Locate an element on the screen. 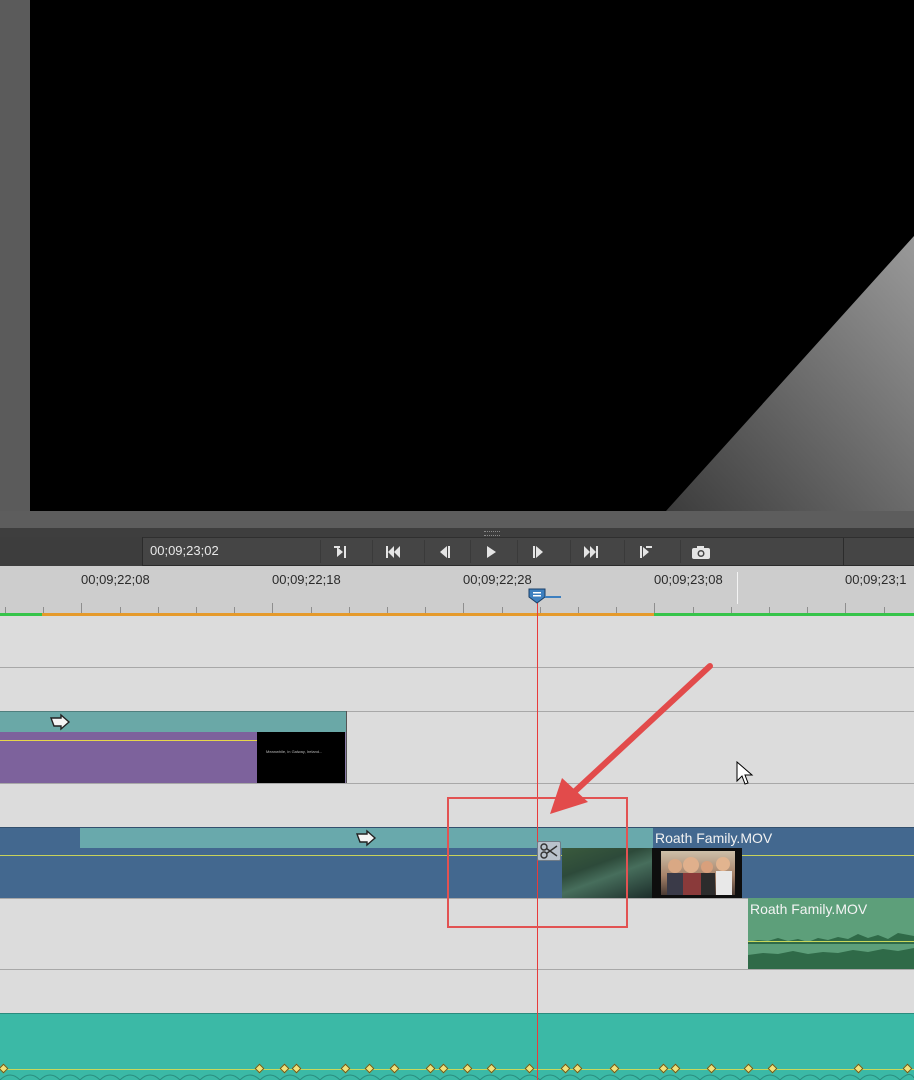 Image resolution: width=914 pixels, height=1080 pixels. play-button is located at coordinates (490, 551).